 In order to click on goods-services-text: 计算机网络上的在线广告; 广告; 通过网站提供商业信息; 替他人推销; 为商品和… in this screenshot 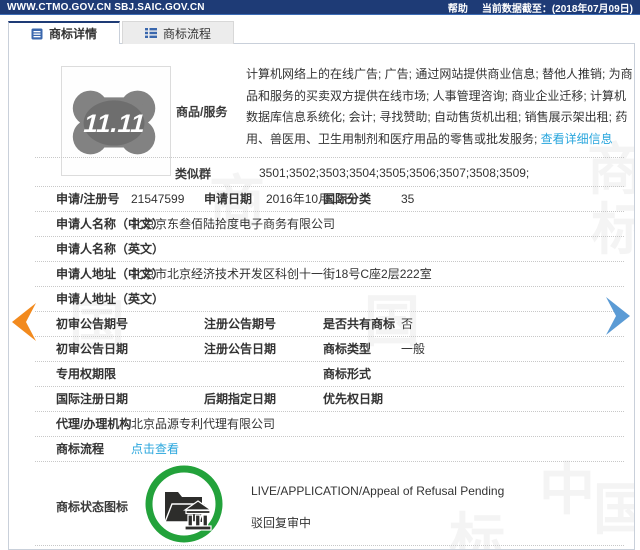, I will do `click(440, 107)`.